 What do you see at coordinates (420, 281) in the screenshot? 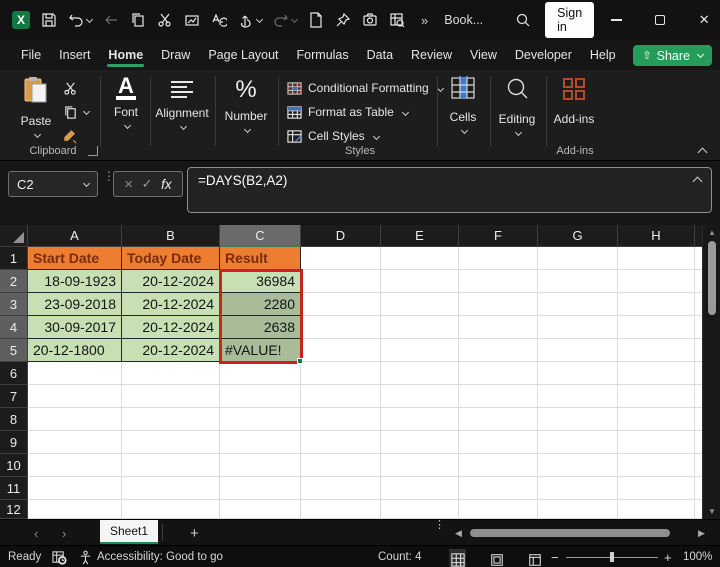
I see `cell-E2` at bounding box center [420, 281].